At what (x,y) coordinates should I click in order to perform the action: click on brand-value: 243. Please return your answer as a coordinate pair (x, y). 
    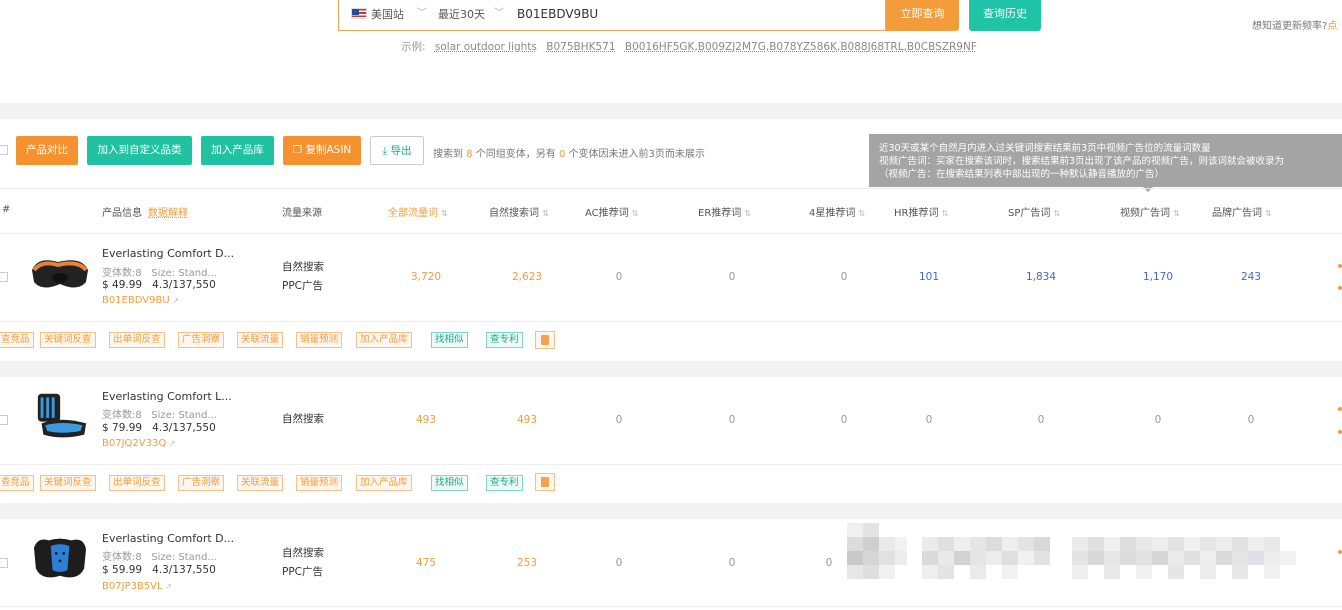
    Looking at the image, I should click on (1251, 277).